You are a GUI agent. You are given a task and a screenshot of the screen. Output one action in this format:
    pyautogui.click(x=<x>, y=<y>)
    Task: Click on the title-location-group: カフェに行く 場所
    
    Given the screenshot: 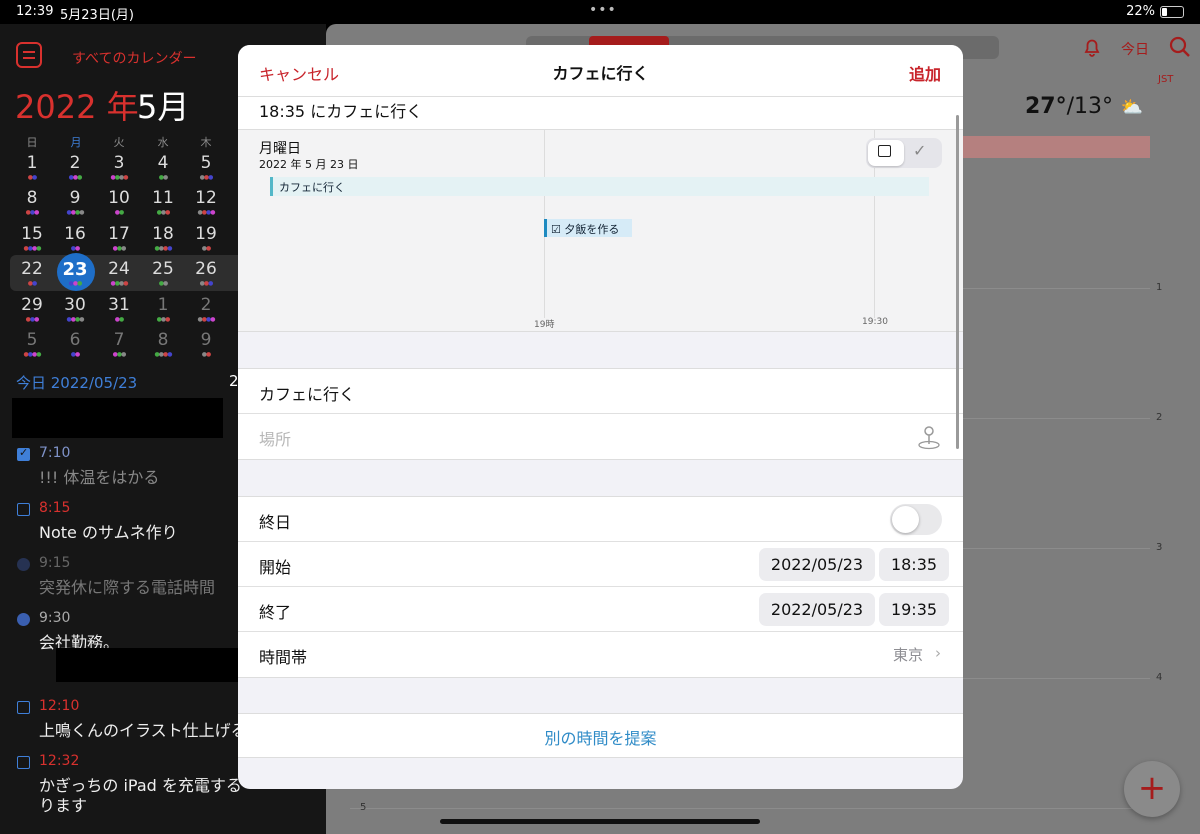 What is the action you would take?
    pyautogui.click(x=600, y=414)
    